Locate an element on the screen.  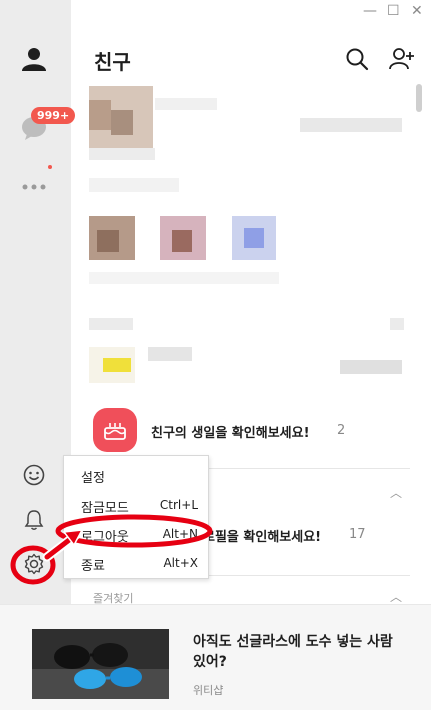
birthday-count: 2 is located at coordinates (341, 430).